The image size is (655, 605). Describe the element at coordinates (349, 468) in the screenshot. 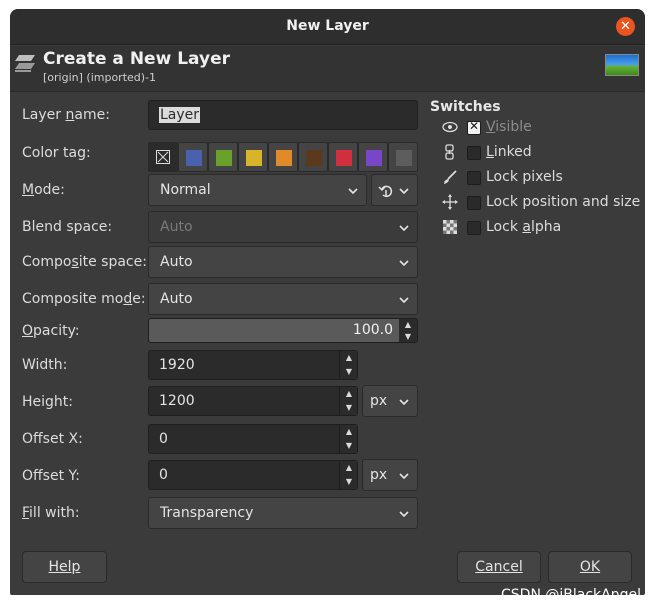

I see `offset-y-up-arrow: ▲` at that location.